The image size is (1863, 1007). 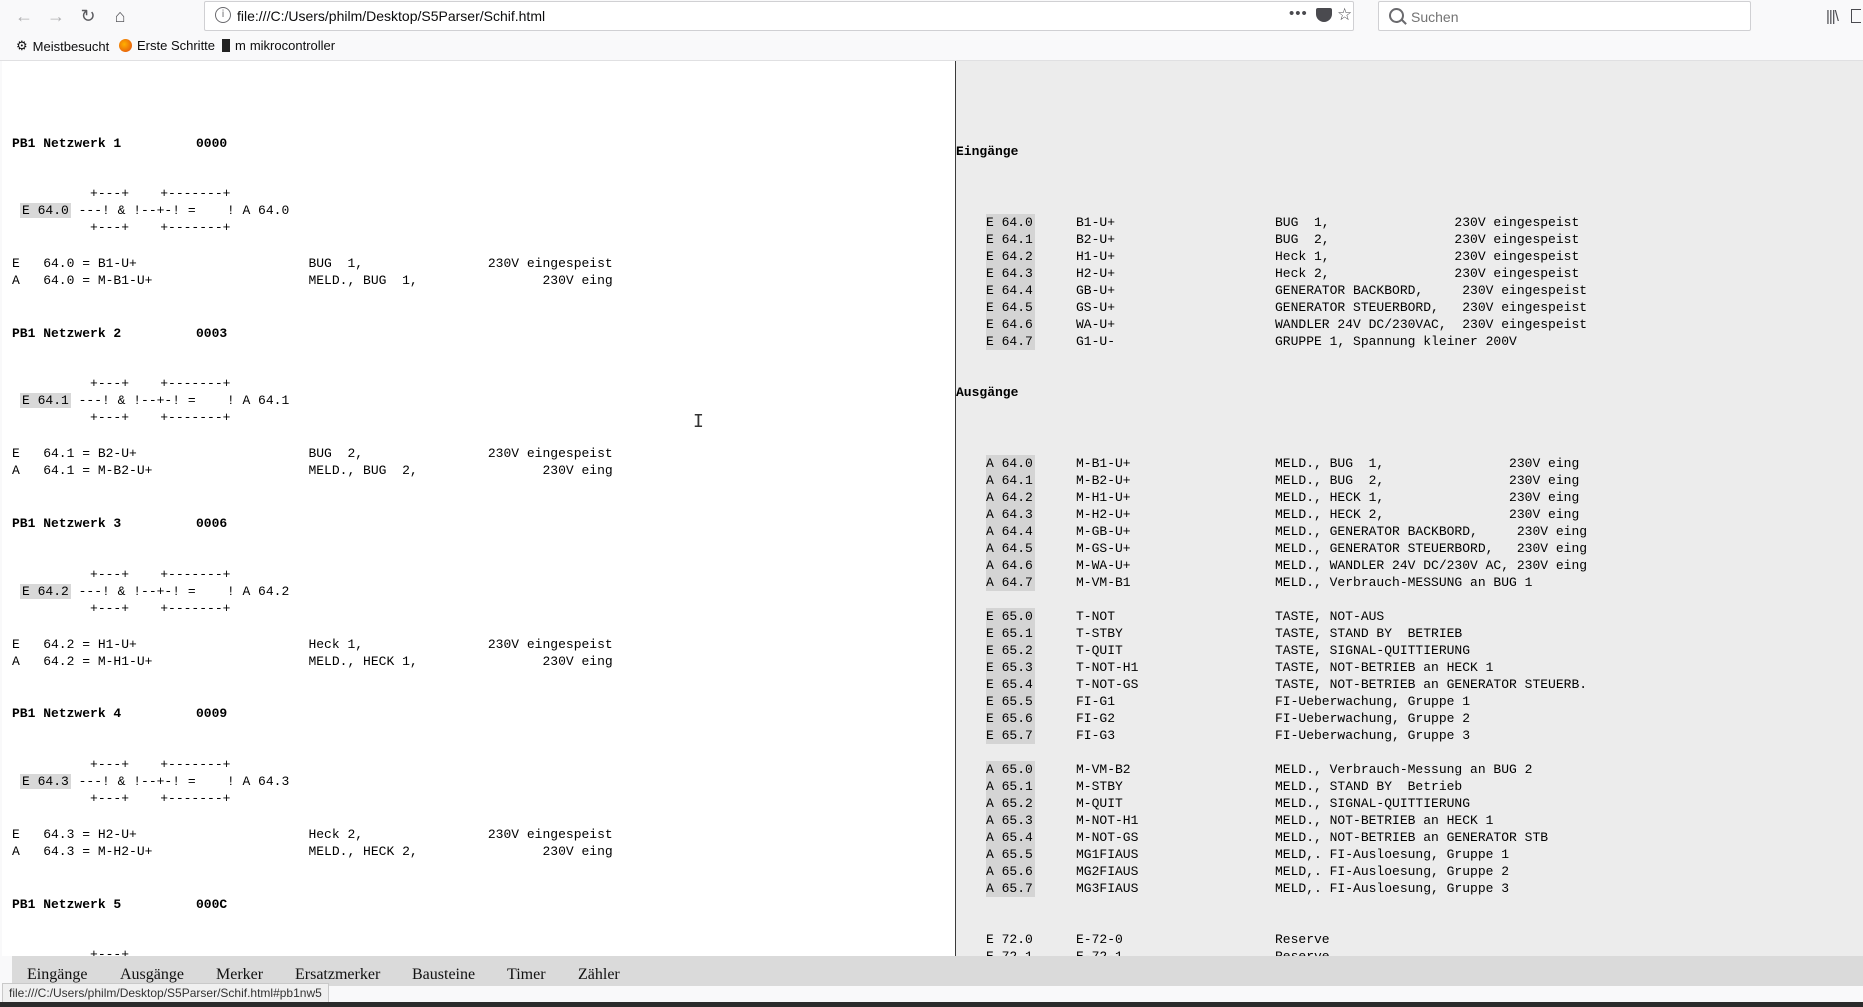 What do you see at coordinates (45, 591) in the screenshot?
I see `input-anchor: E 64.2` at bounding box center [45, 591].